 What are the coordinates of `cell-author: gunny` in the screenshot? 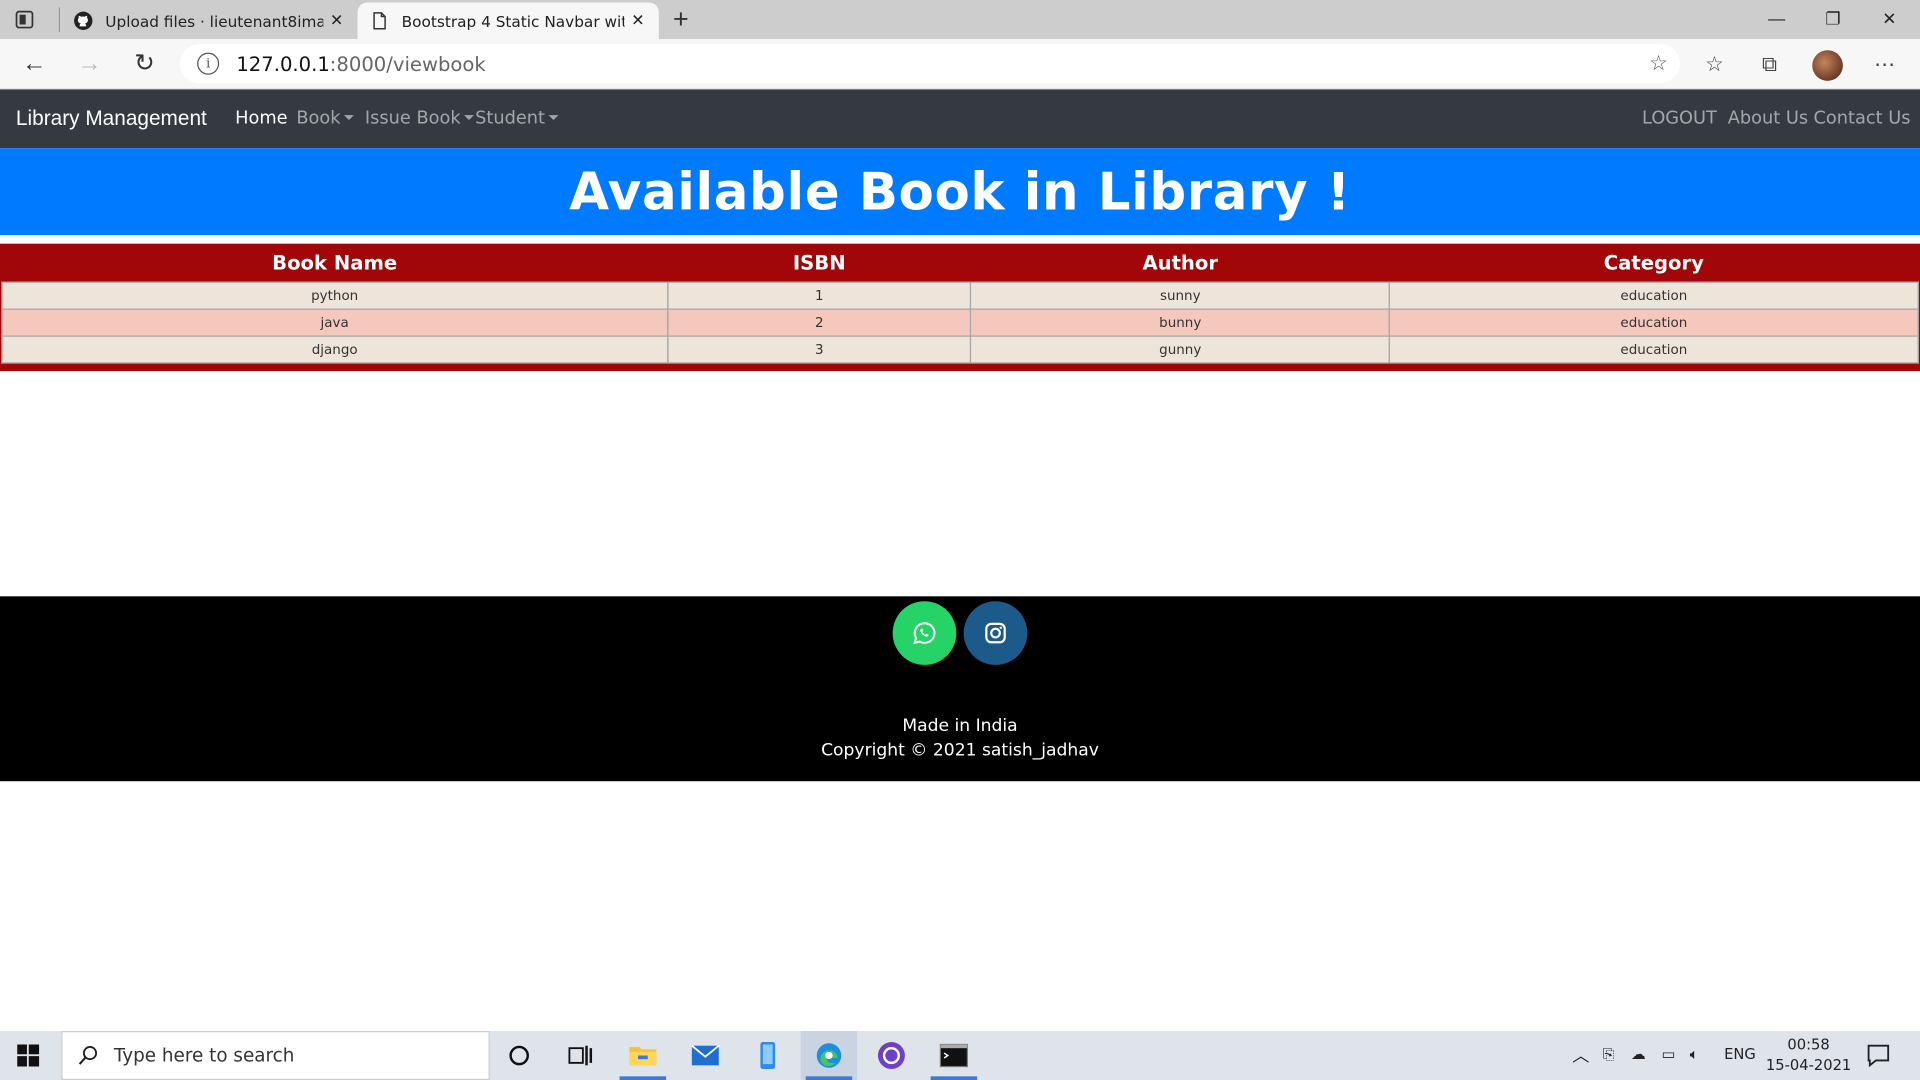 It's located at (1180, 349).